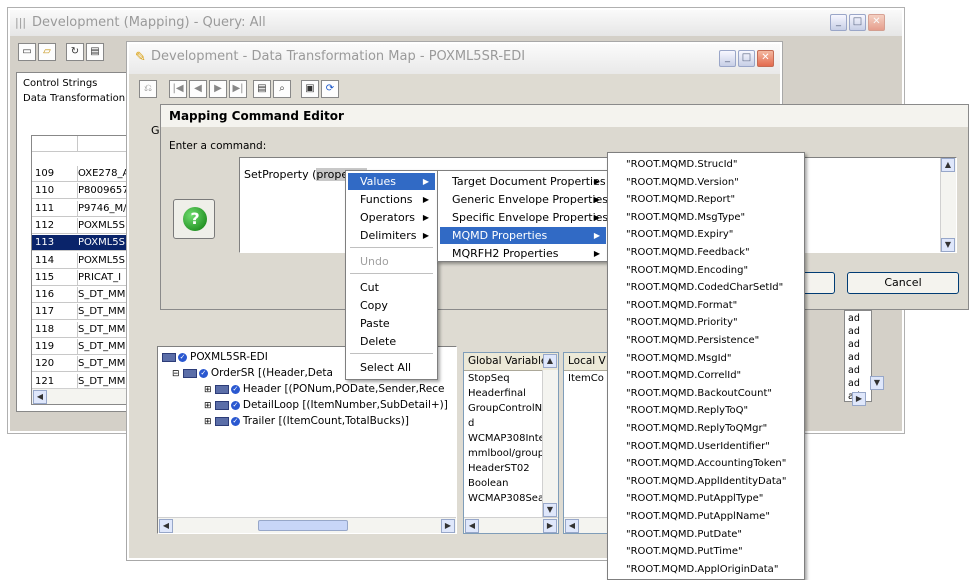  What do you see at coordinates (696, 428) in the screenshot?
I see `mqmd-property-item: "ROOT.MQMD.ReplyToQMgr"` at bounding box center [696, 428].